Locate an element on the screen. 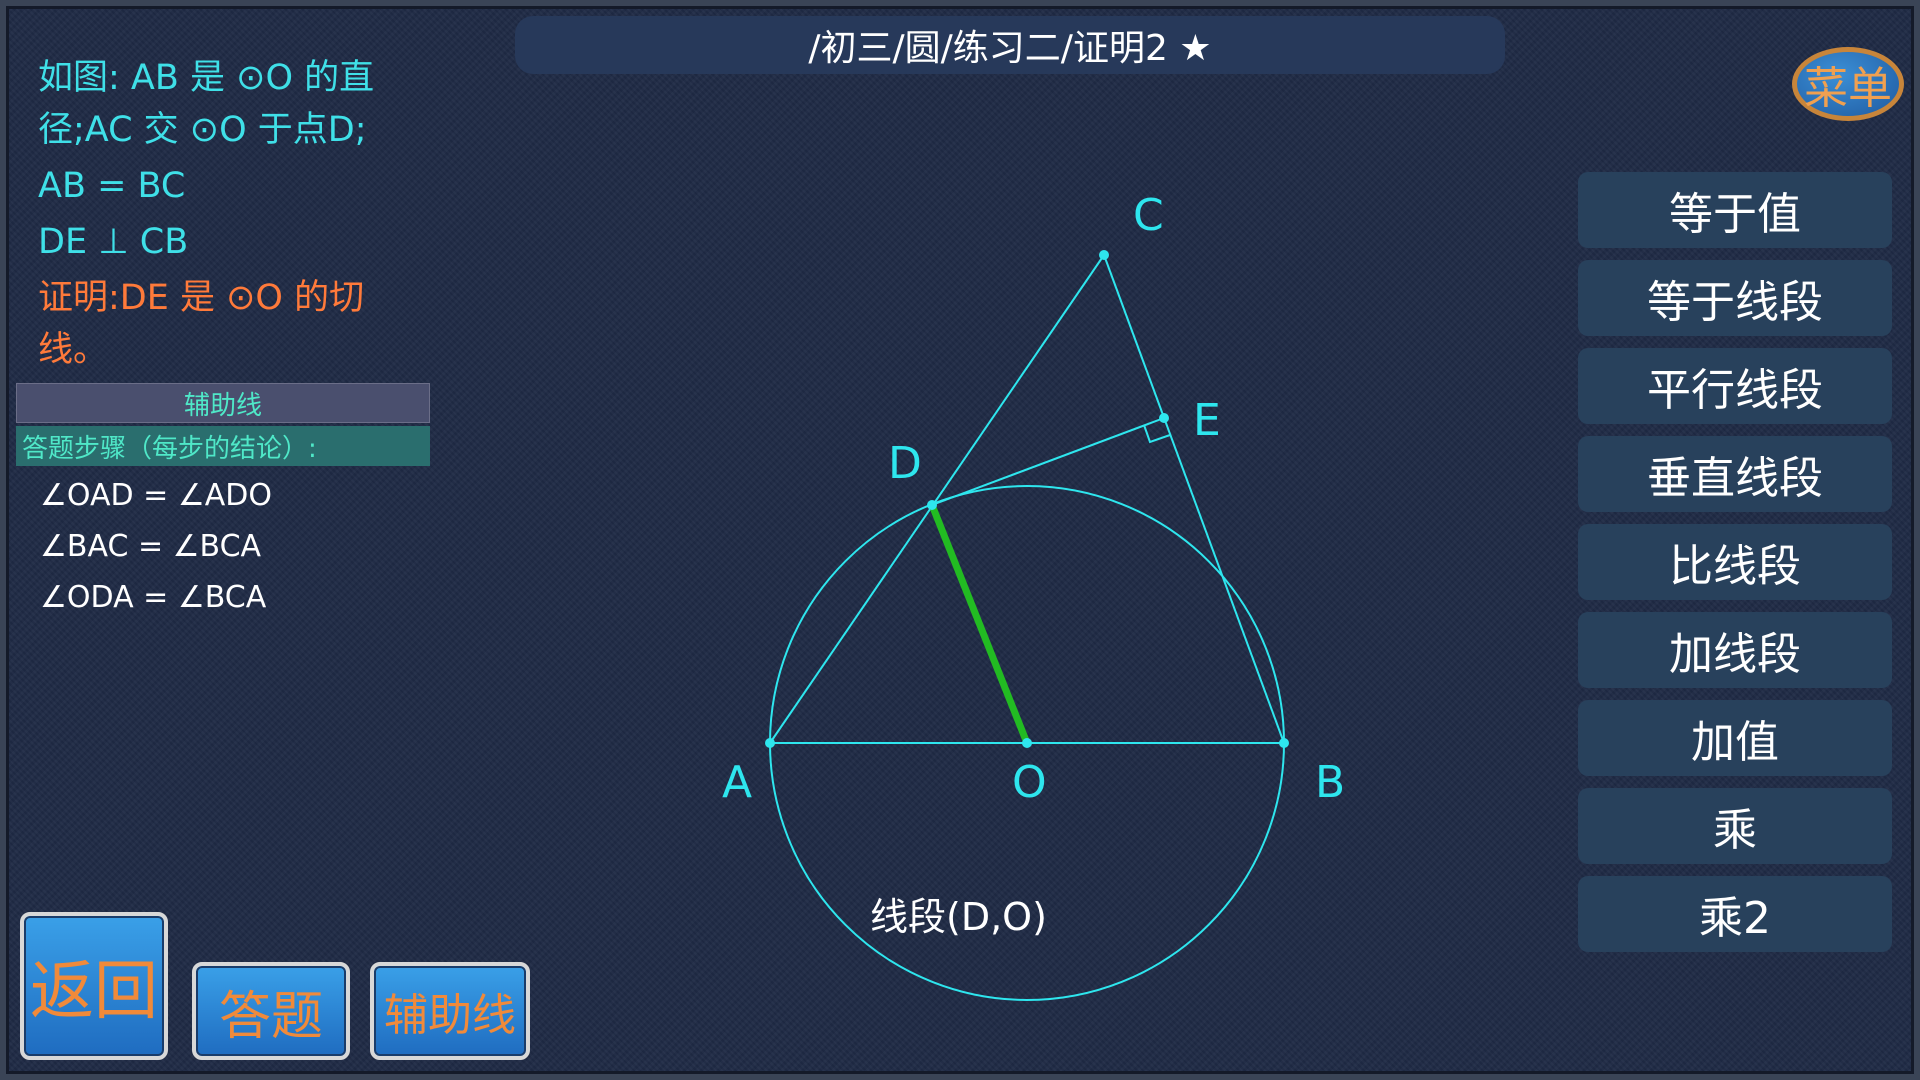 This screenshot has width=1920, height=1080. label-a: A is located at coordinates (737, 782).